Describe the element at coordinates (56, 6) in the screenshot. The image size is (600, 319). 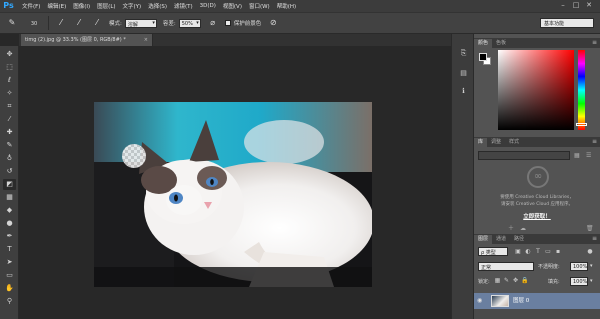
I see `menu-edit: 编辑(E)` at that location.